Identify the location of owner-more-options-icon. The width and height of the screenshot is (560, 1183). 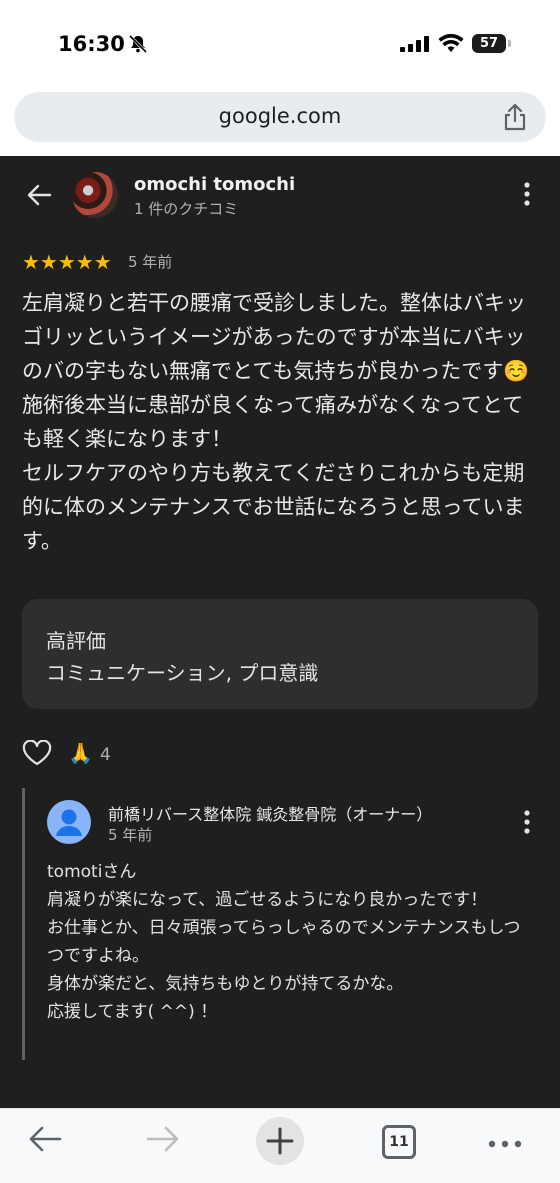
(527, 824).